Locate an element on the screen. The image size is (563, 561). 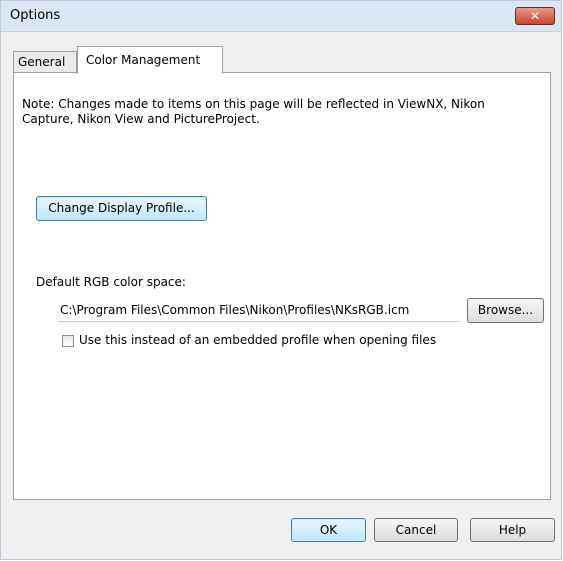
tab-color-management-label: Color Management is located at coordinates (143, 60).